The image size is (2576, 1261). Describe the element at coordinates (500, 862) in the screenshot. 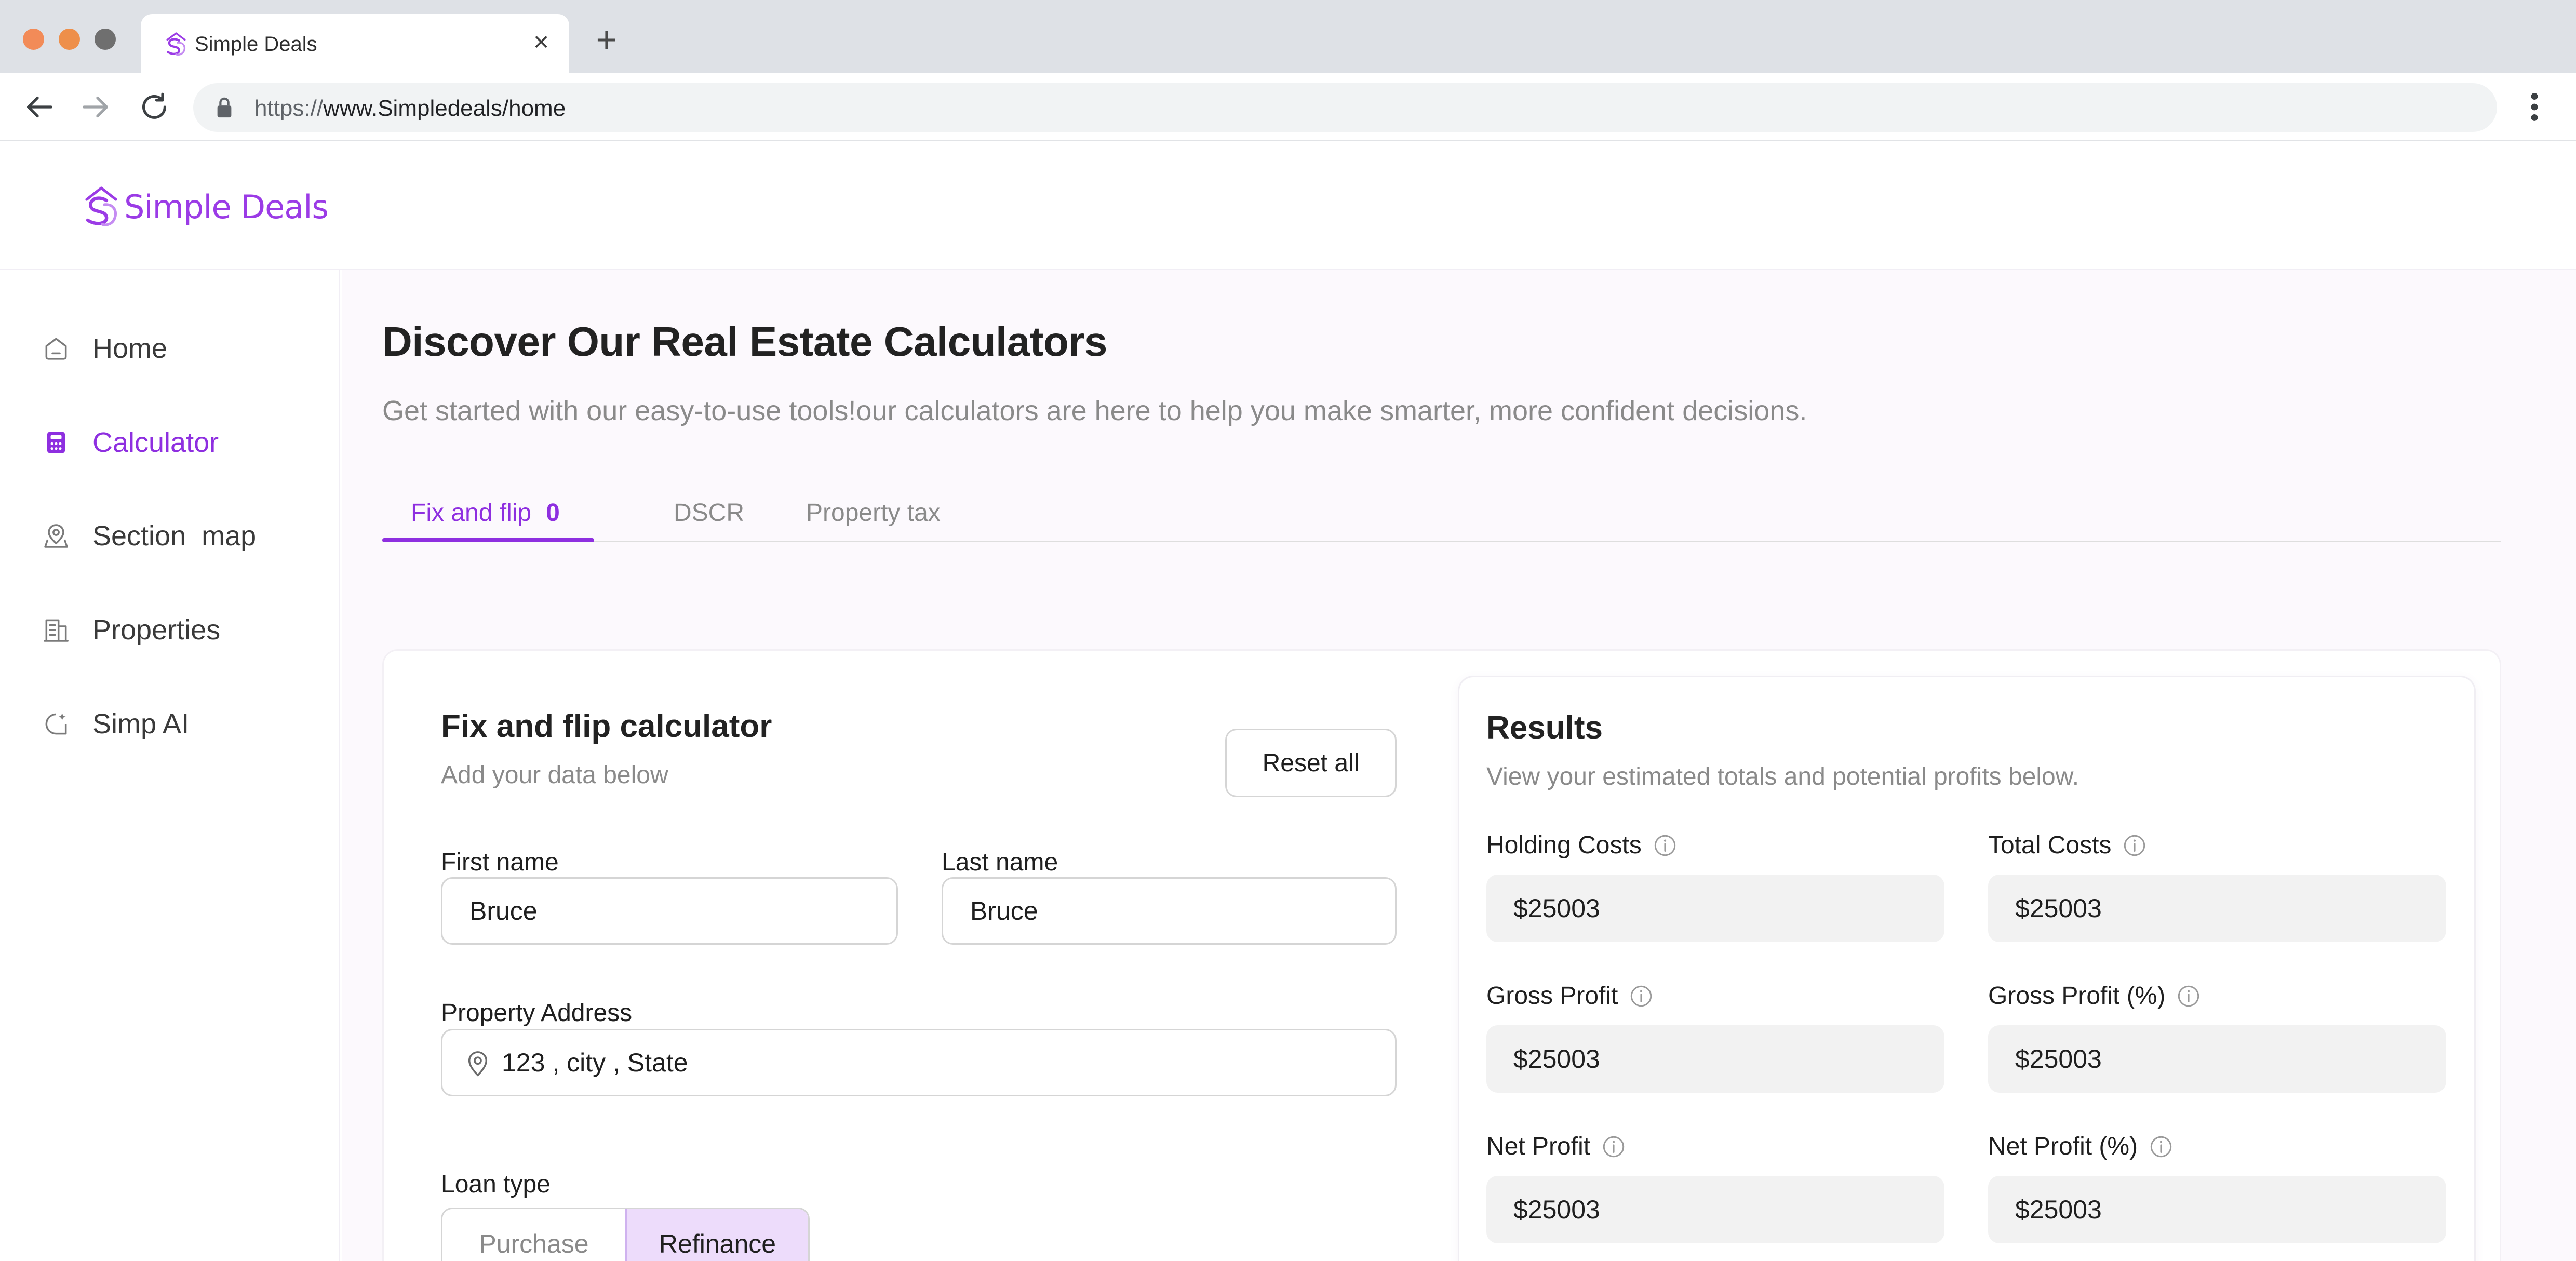

I see `first-name-label: First name` at that location.